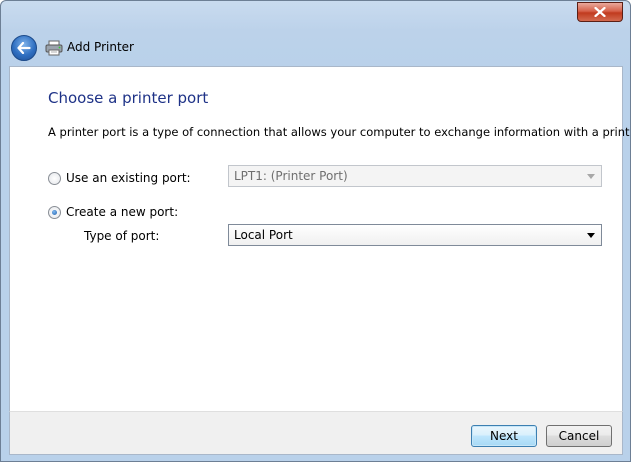 This screenshot has width=631, height=462. Describe the element at coordinates (54, 178) in the screenshot. I see `existing-port-radio` at that location.